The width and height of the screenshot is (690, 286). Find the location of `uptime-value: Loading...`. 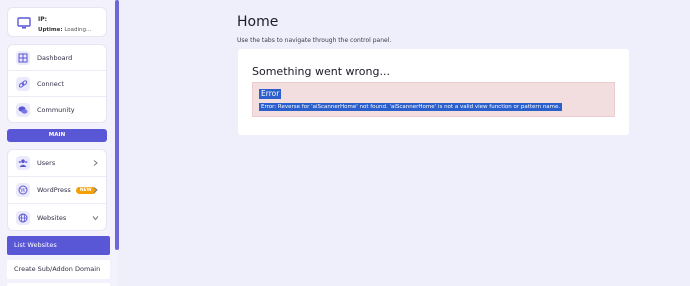

uptime-value: Loading... is located at coordinates (78, 30).